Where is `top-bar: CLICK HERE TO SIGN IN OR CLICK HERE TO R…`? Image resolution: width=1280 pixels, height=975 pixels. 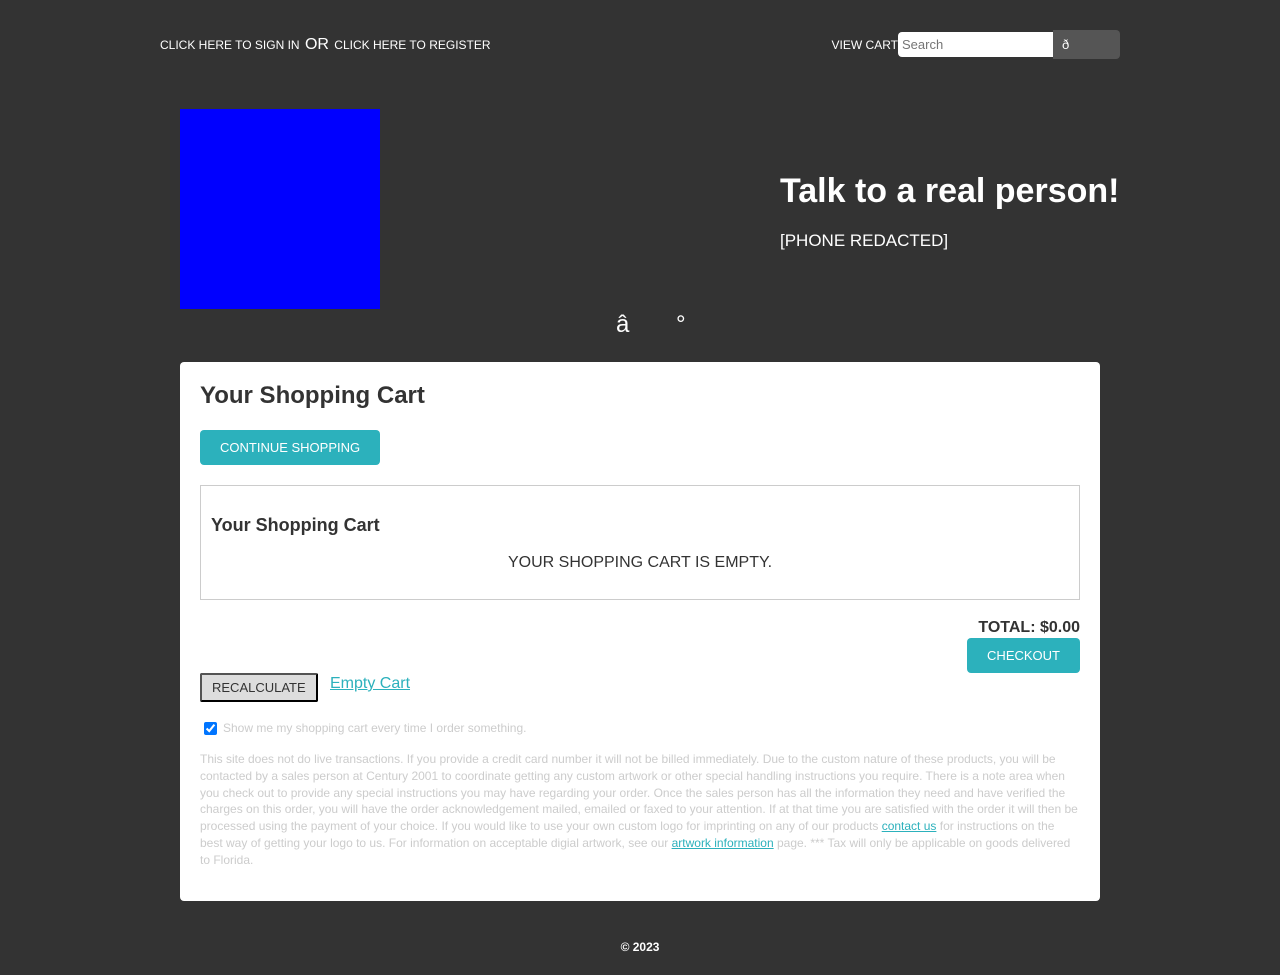
top-bar: CLICK HERE TO SIGN IN OR CLICK HERE TO R… is located at coordinates (640, 45).